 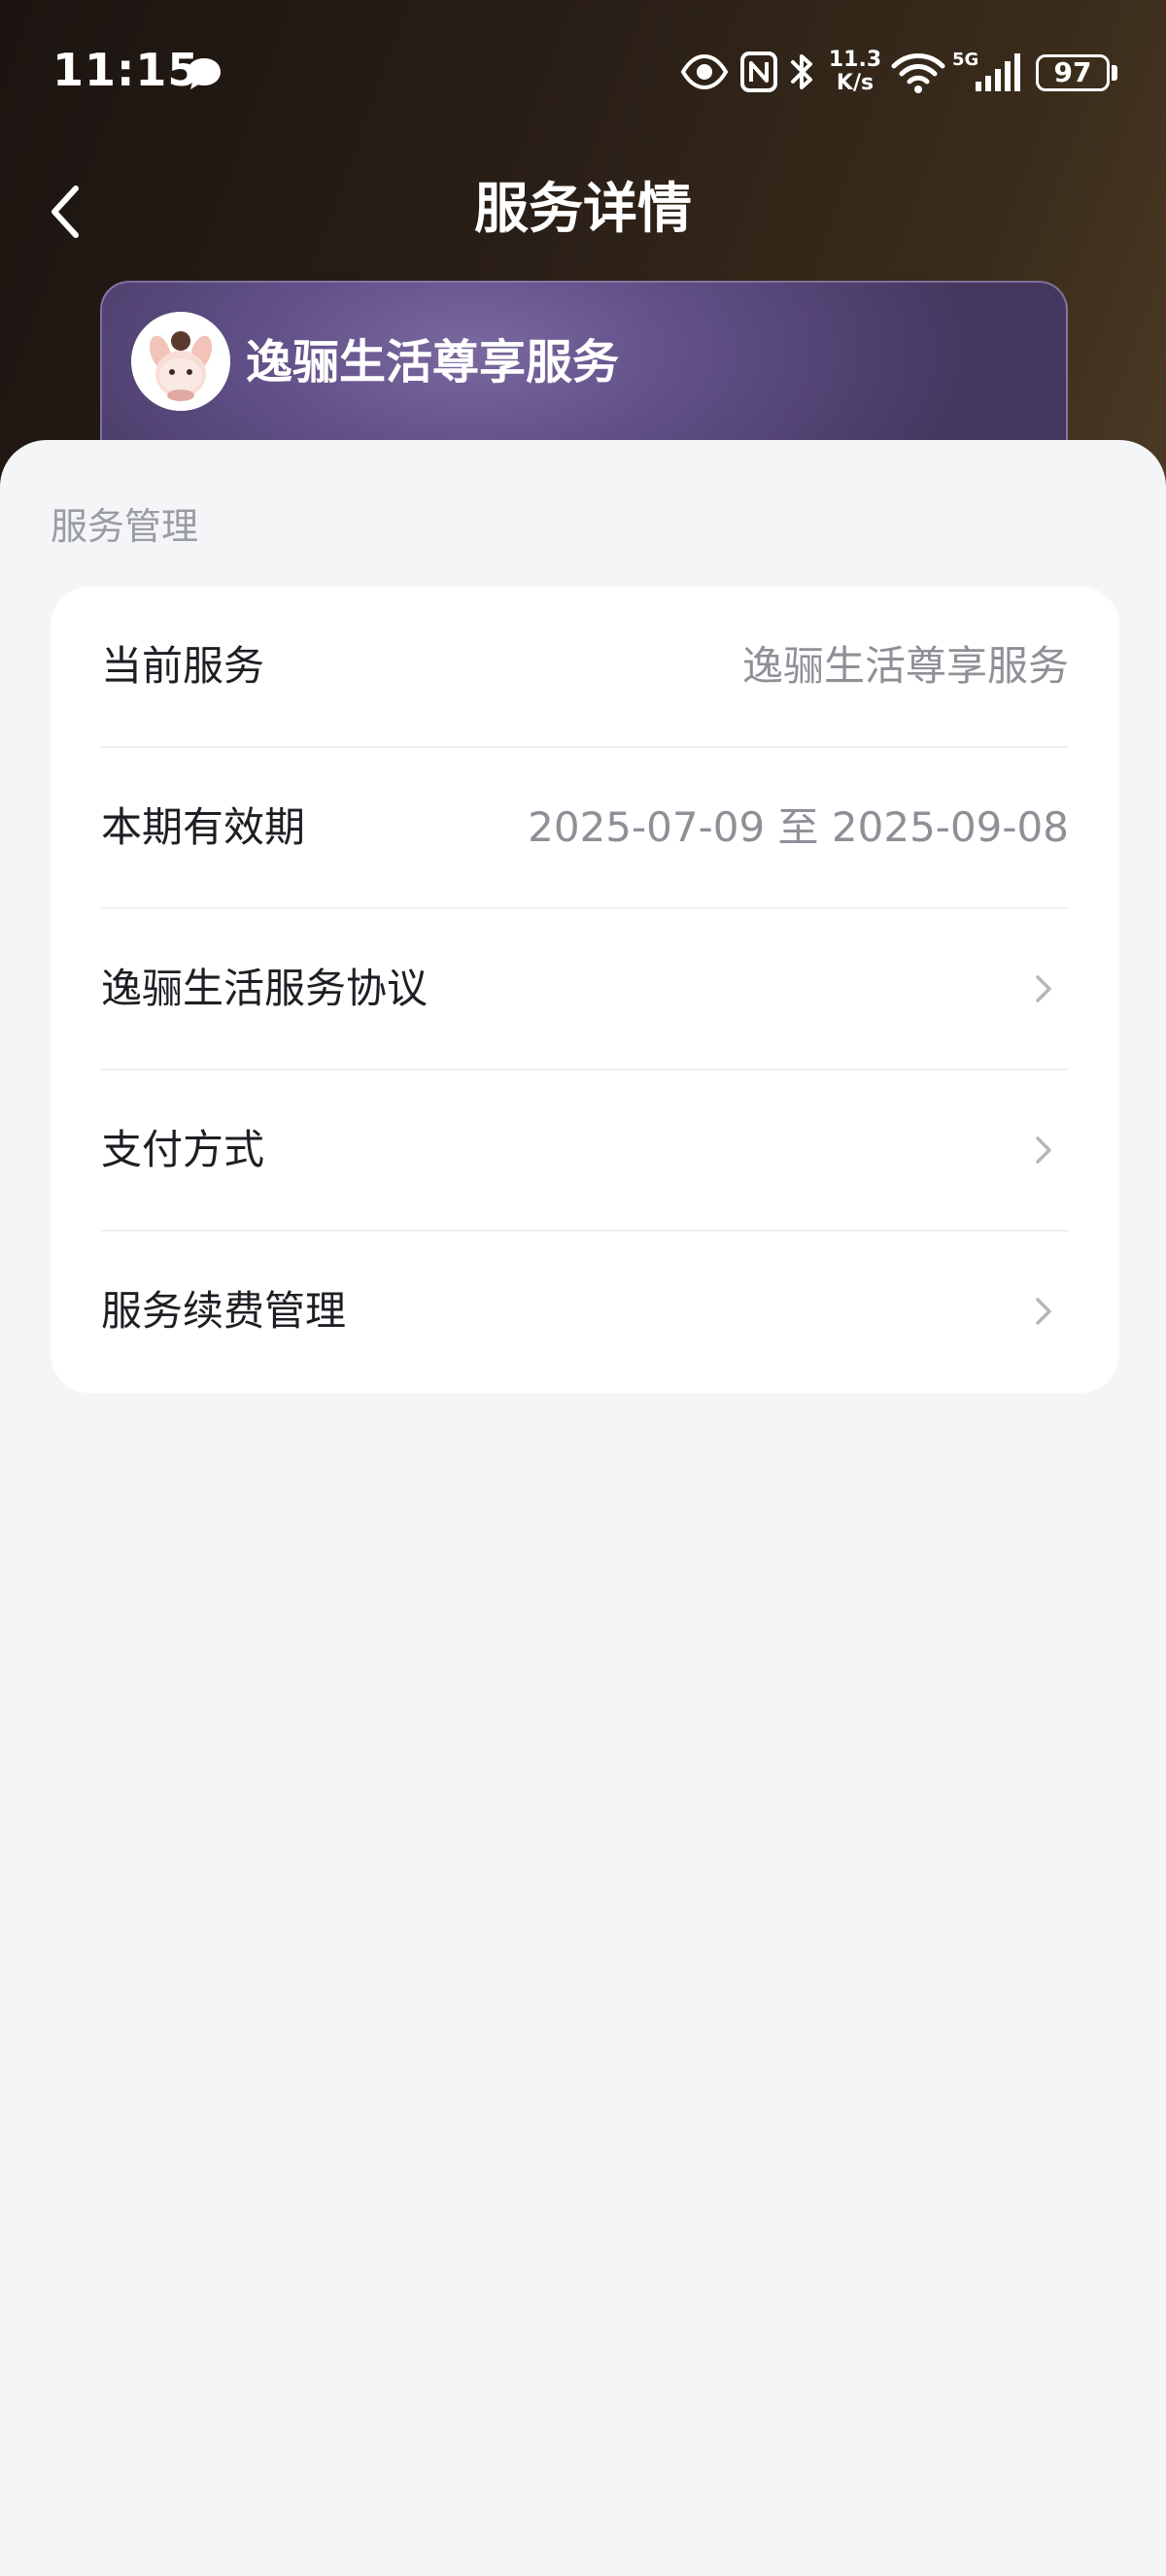 I want to click on section-title: 服务管理, so click(x=125, y=526).